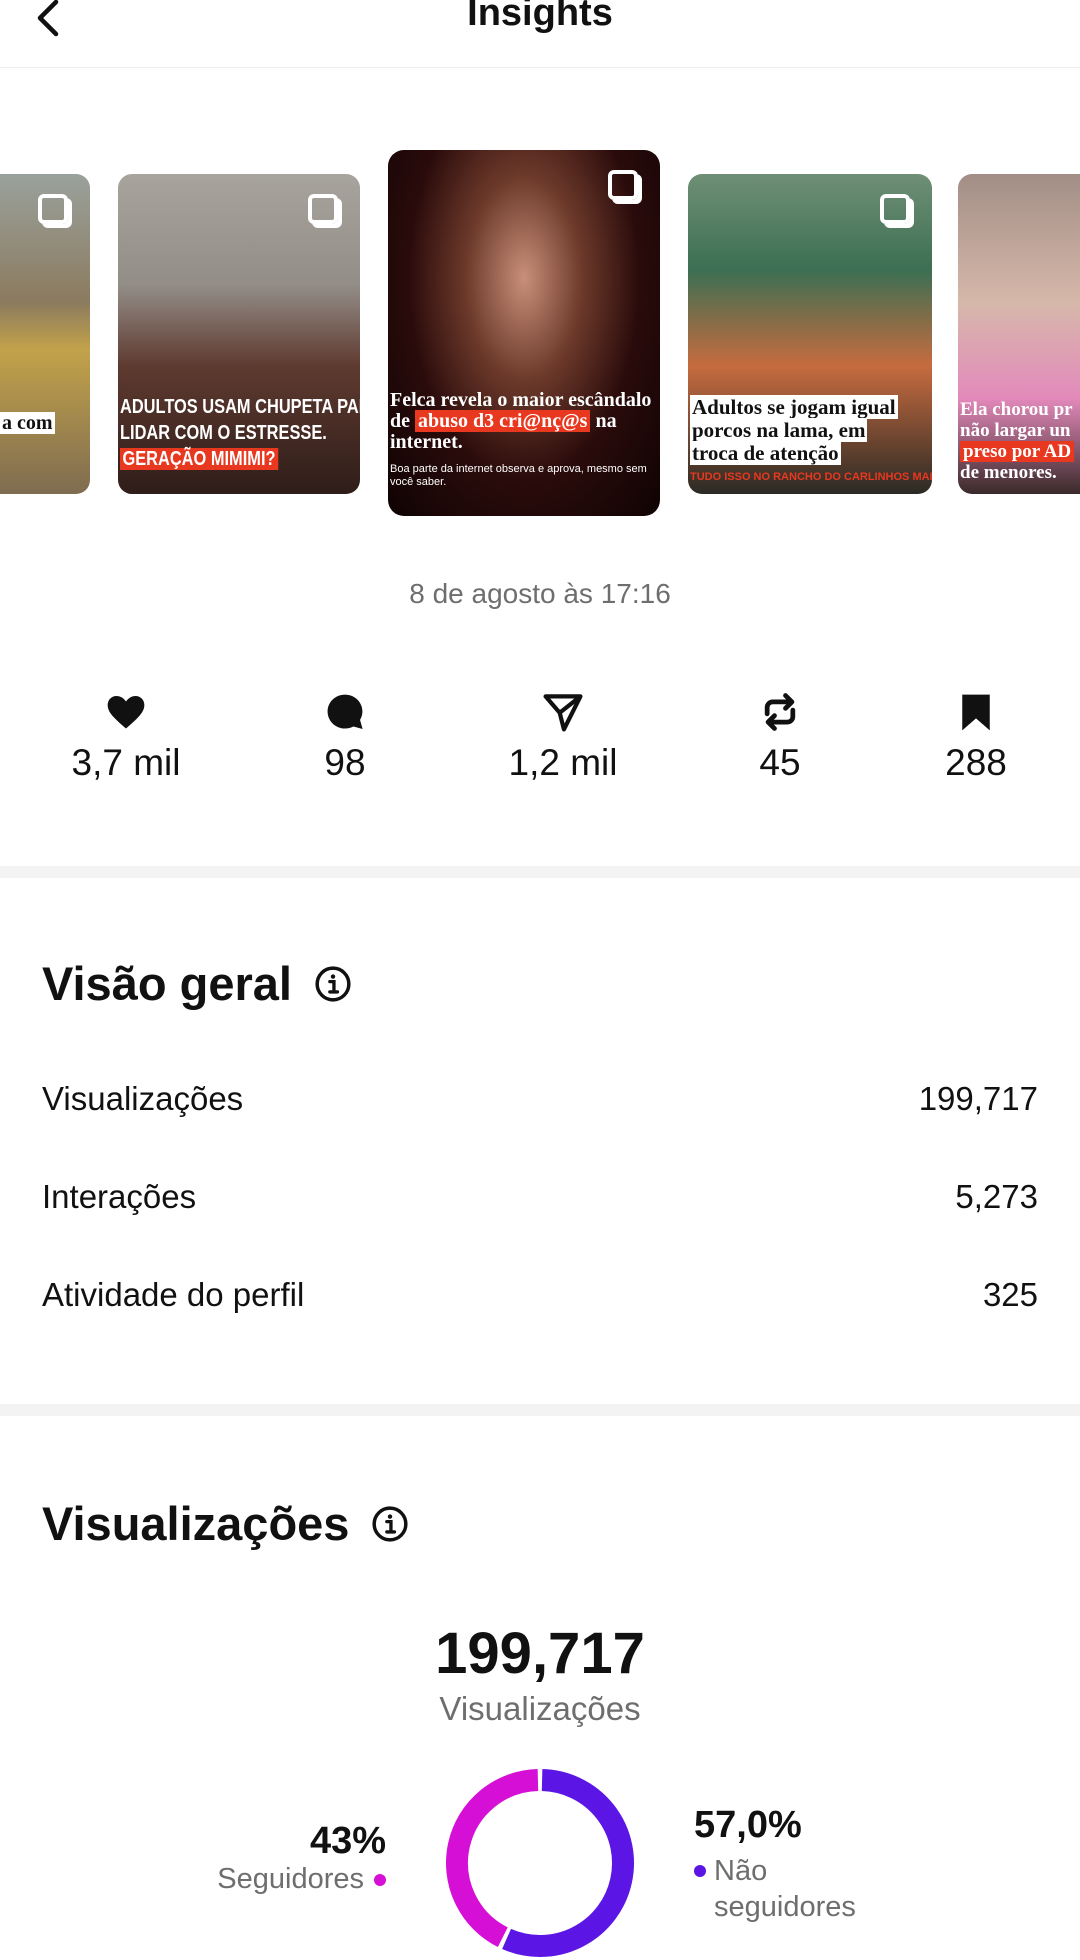 The width and height of the screenshot is (1080, 1960). I want to click on bookmark-icon, so click(976, 712).